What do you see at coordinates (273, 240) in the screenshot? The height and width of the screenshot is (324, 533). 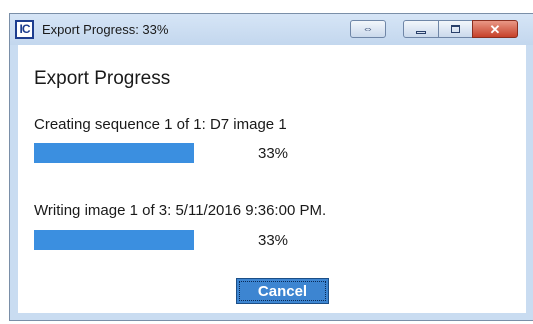 I see `percent-text-writing: 33%` at bounding box center [273, 240].